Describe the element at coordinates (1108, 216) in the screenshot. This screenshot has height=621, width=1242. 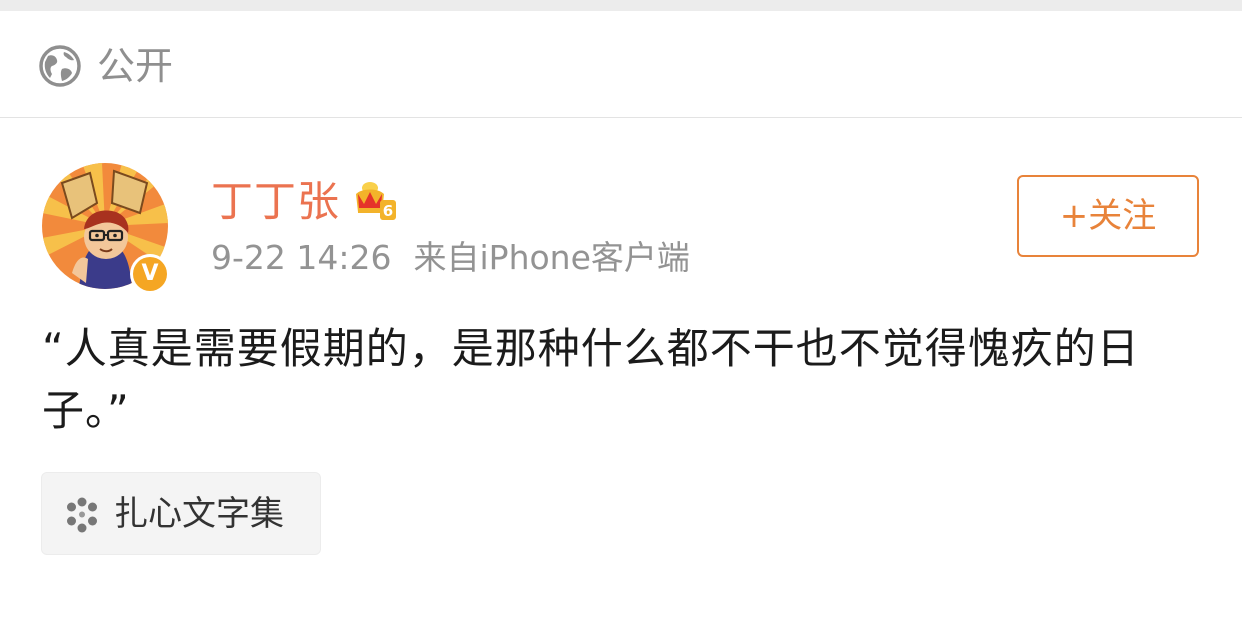
I see `follow-button: +关注` at that location.